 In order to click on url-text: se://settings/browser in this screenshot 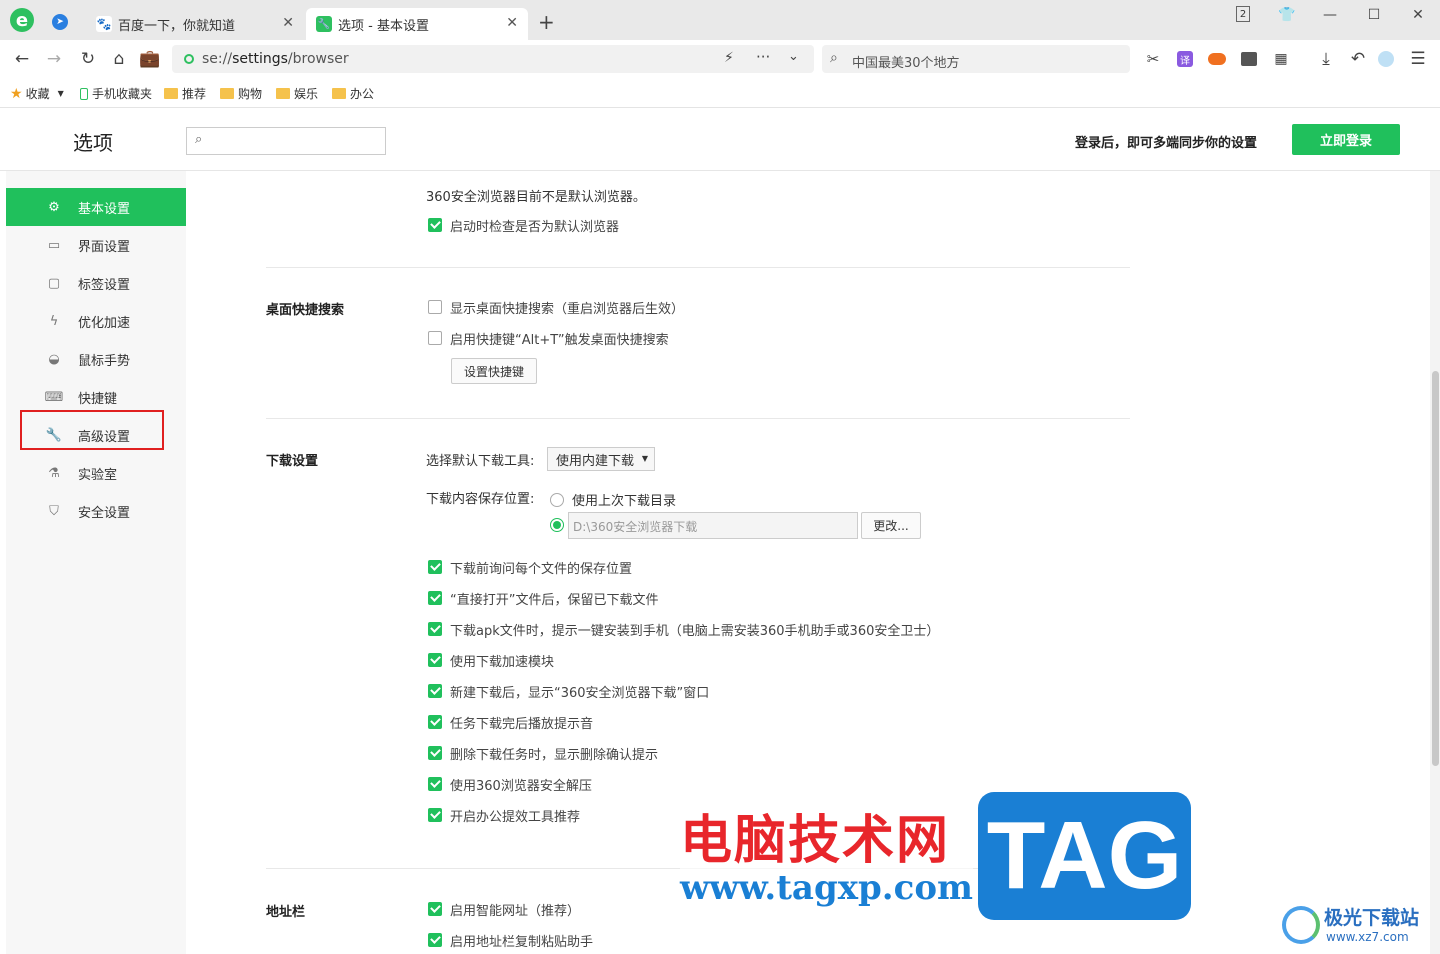, I will do `click(275, 59)`.